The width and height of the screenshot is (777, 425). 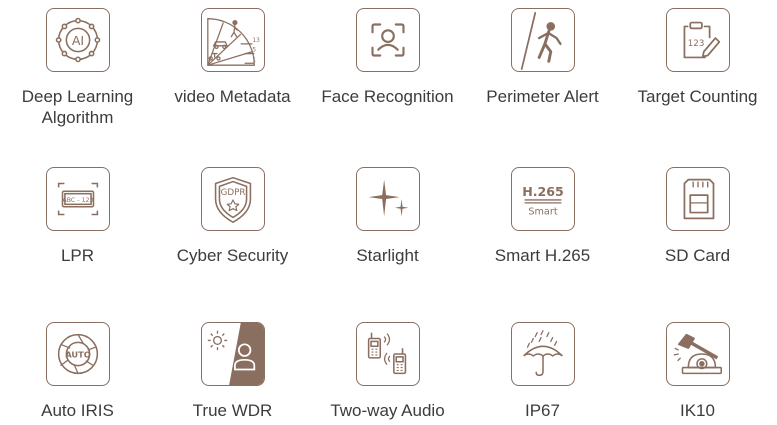 I want to click on feature-label: Perimeter Alert, so click(x=542, y=96).